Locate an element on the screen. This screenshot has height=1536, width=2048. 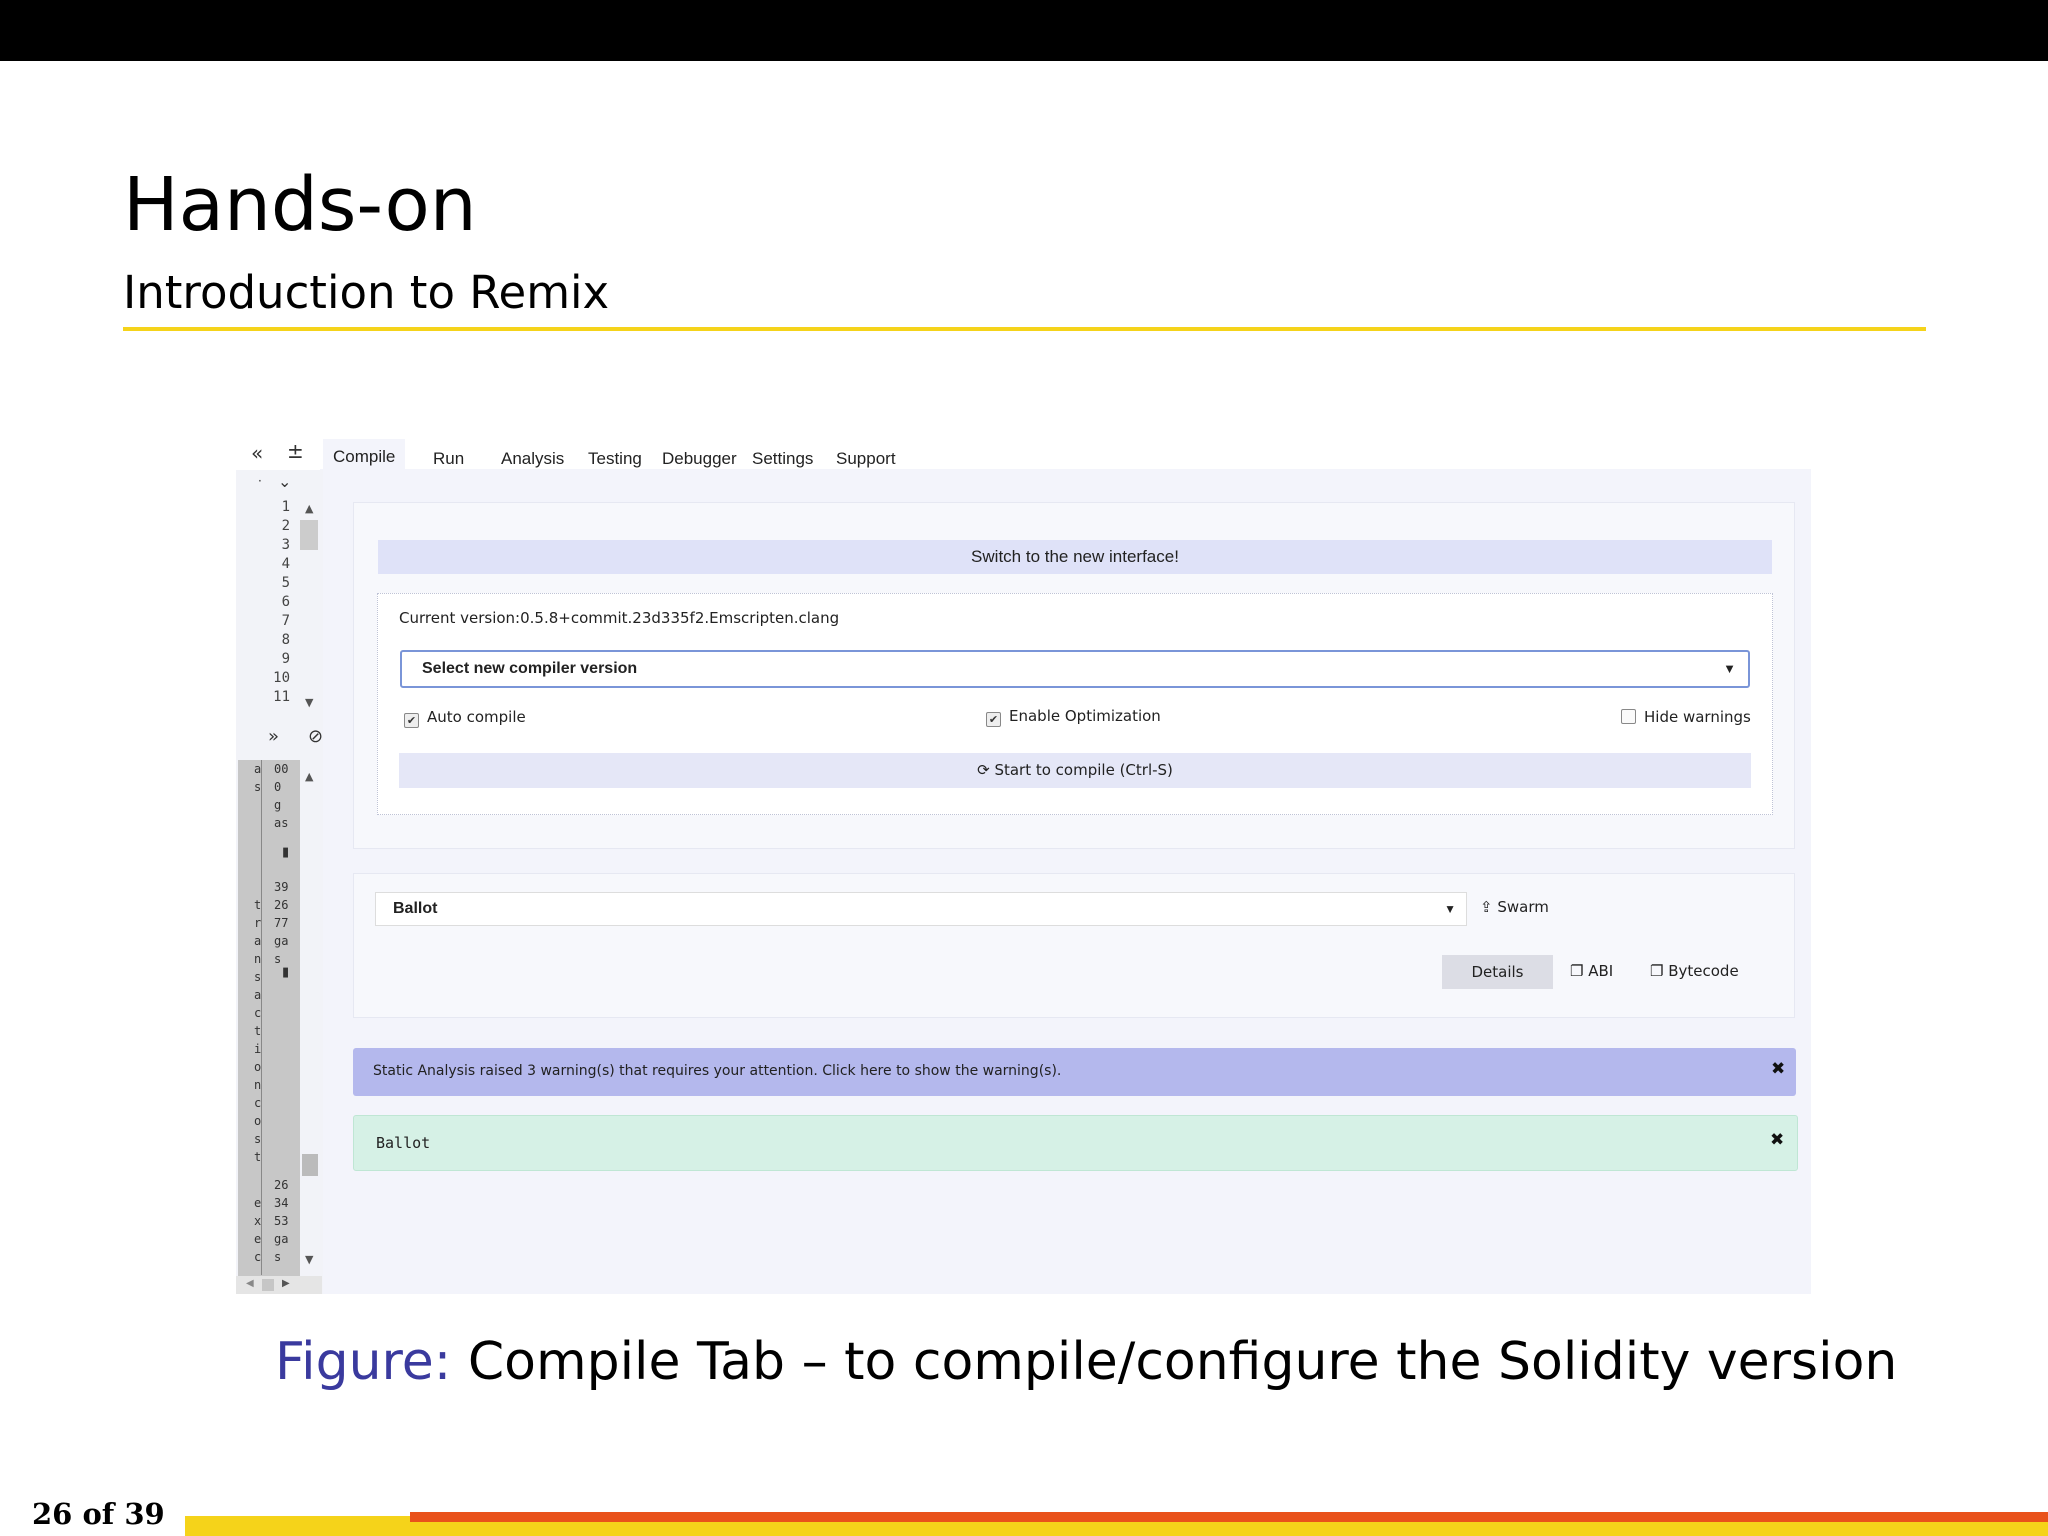
figure-label: Figure: is located at coordinates (363, 1362).